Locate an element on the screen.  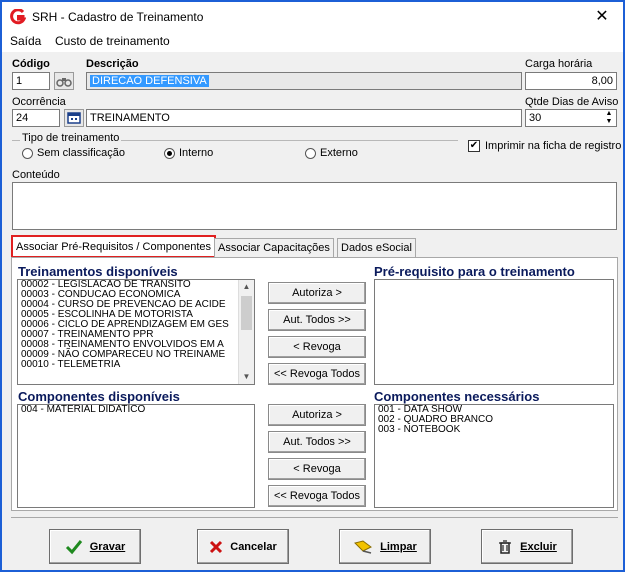
checkmark-icon: ✔ is located at coordinates (474, 146).